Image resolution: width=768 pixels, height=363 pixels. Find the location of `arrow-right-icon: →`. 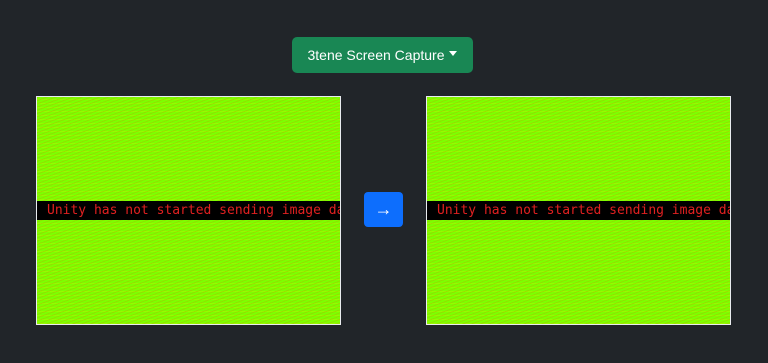

arrow-right-icon: → is located at coordinates (383, 209).